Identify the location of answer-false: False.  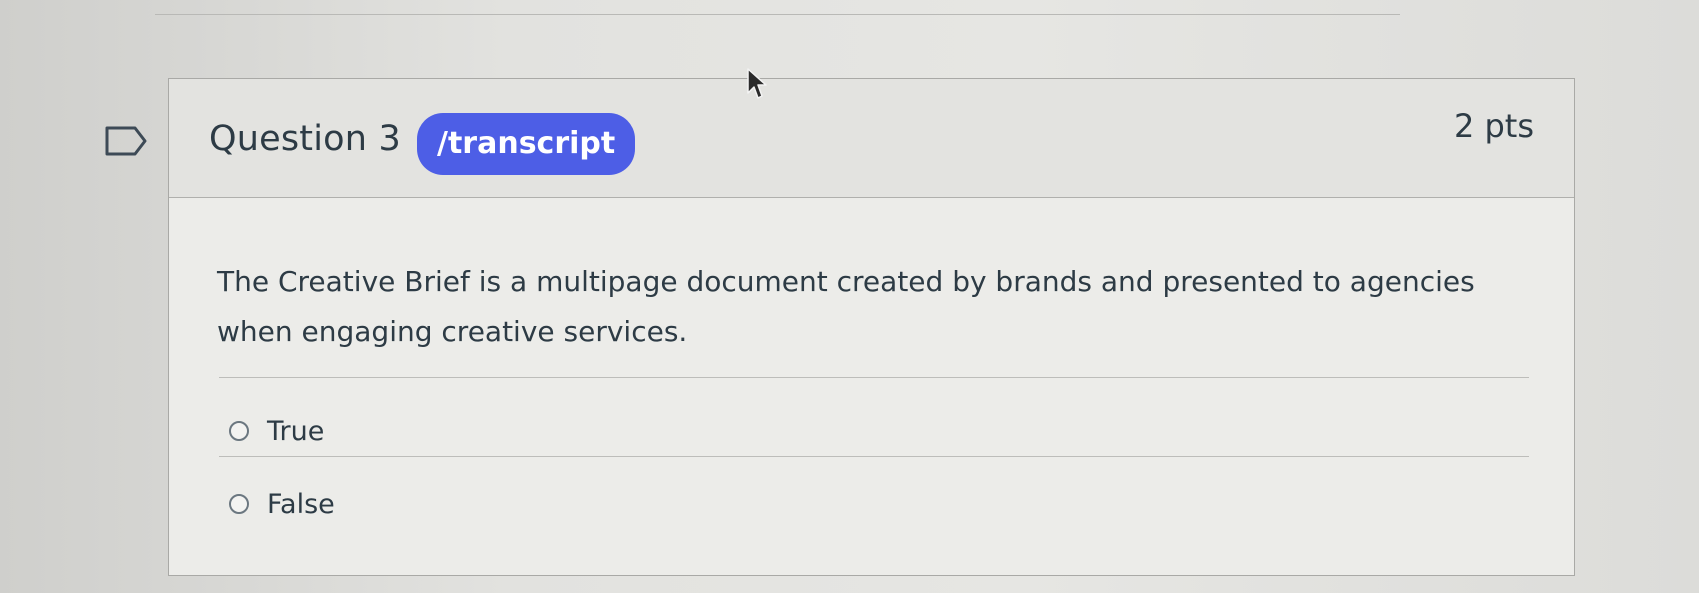
(282, 504).